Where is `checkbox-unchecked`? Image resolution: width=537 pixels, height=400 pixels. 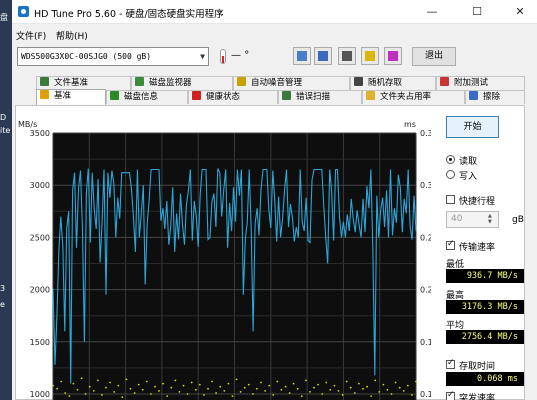
checkbox-unchecked is located at coordinates (450, 199).